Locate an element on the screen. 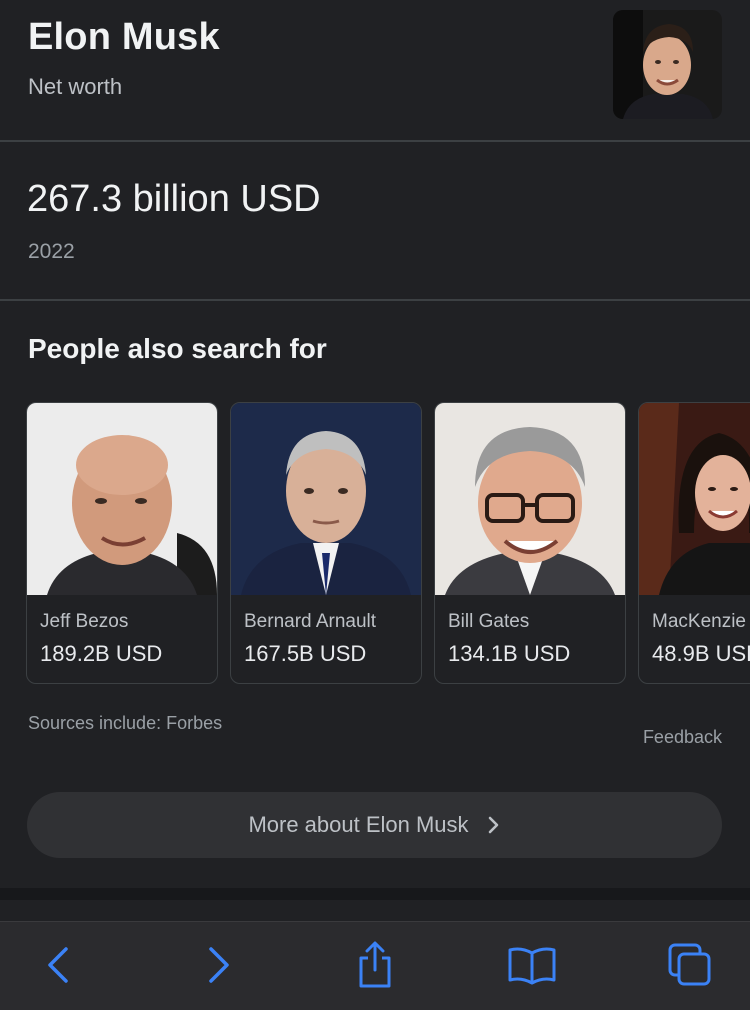 The image size is (750, 1010). person-net-worth: 167.5B USD is located at coordinates (305, 653).